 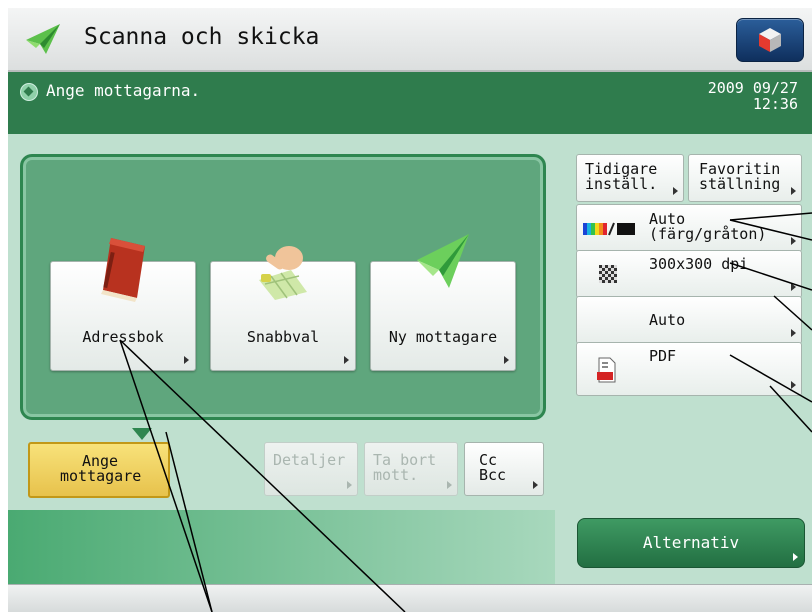 What do you see at coordinates (142, 434) in the screenshot?
I see `panel-pointer` at bounding box center [142, 434].